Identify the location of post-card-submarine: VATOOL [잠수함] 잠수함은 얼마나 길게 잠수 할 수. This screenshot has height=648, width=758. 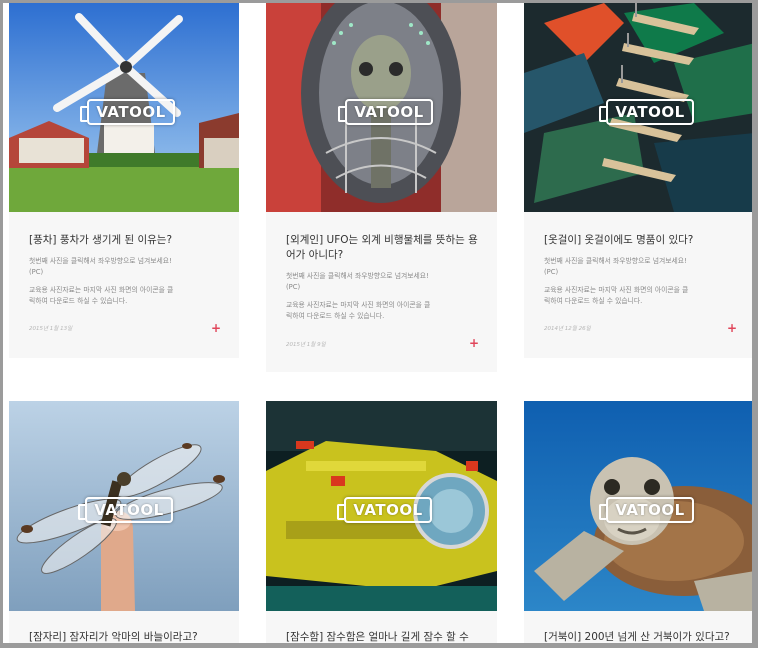
(381, 522).